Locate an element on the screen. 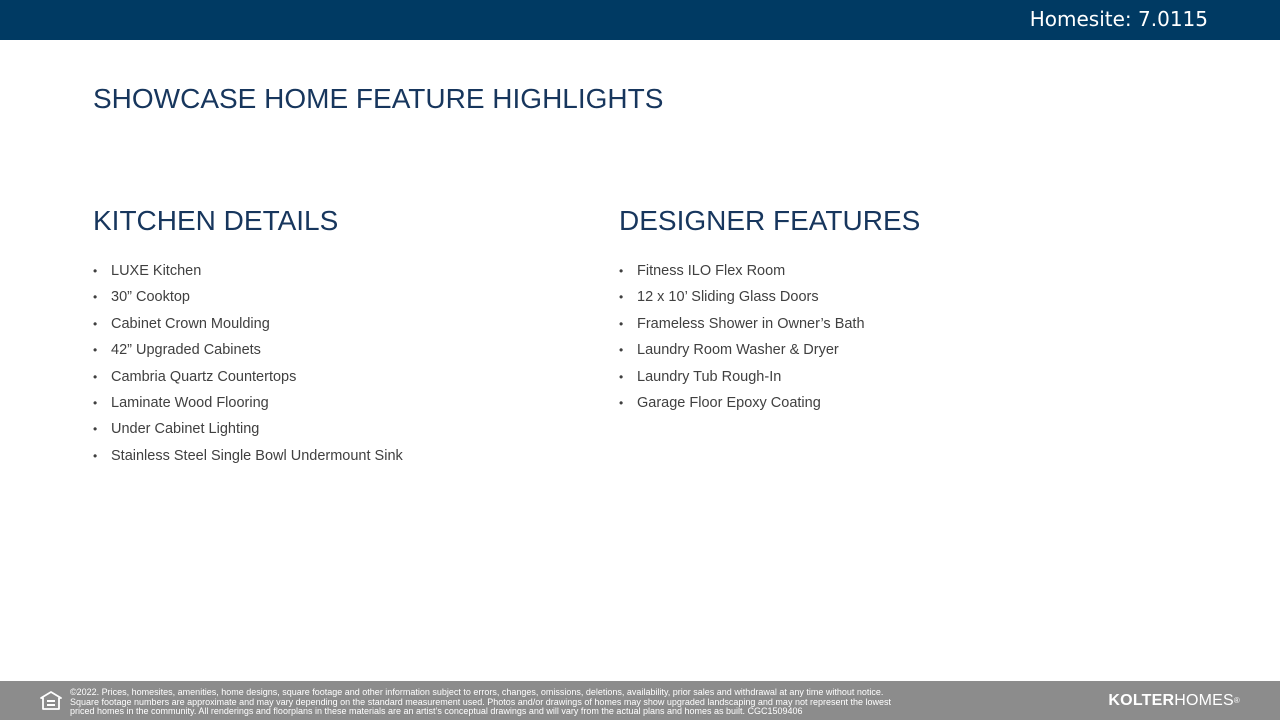 The width and height of the screenshot is (1280, 720). kolter-homes-logo: KOLTERHOMES® is located at coordinates (1174, 701).